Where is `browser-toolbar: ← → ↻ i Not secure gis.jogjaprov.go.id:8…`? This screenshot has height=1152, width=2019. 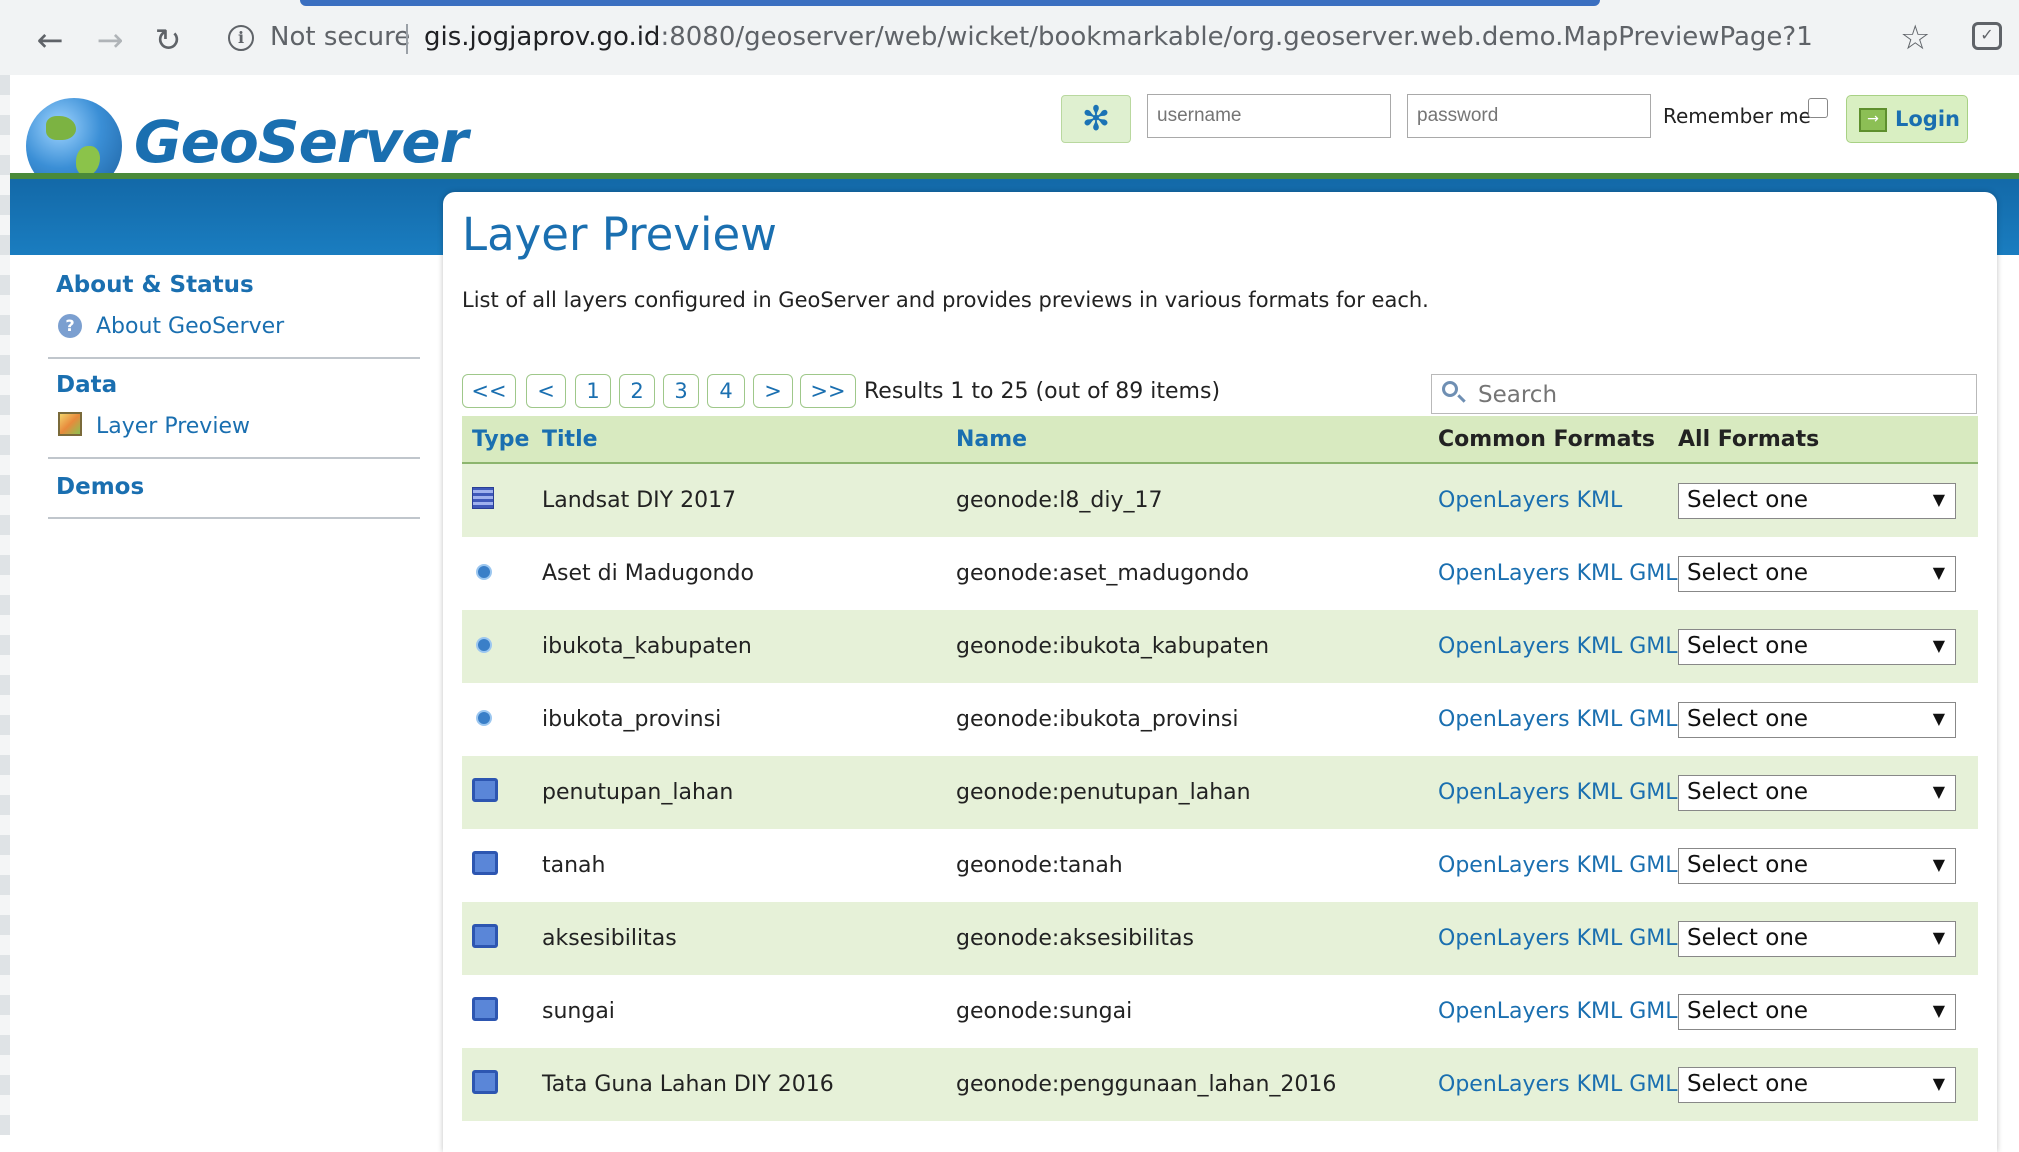 browser-toolbar: ← → ↻ i Not secure gis.jogjaprov.go.id:8… is located at coordinates (1009, 38).